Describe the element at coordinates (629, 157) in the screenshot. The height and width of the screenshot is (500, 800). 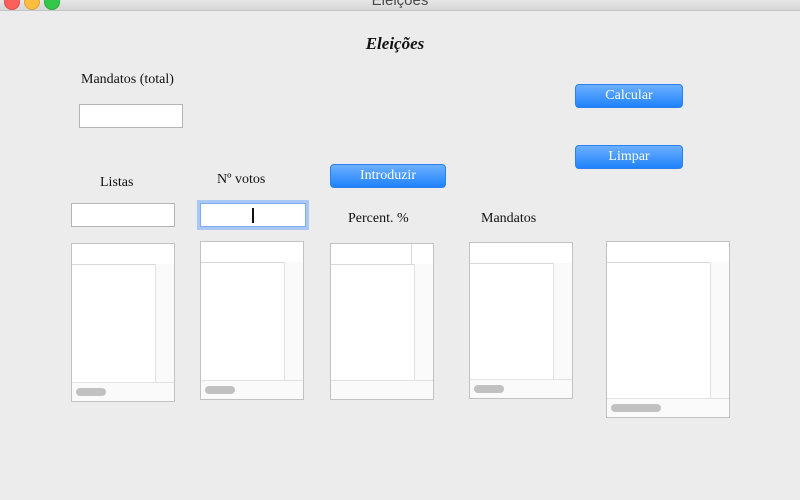
I see `limpar-button: Limpar` at that location.